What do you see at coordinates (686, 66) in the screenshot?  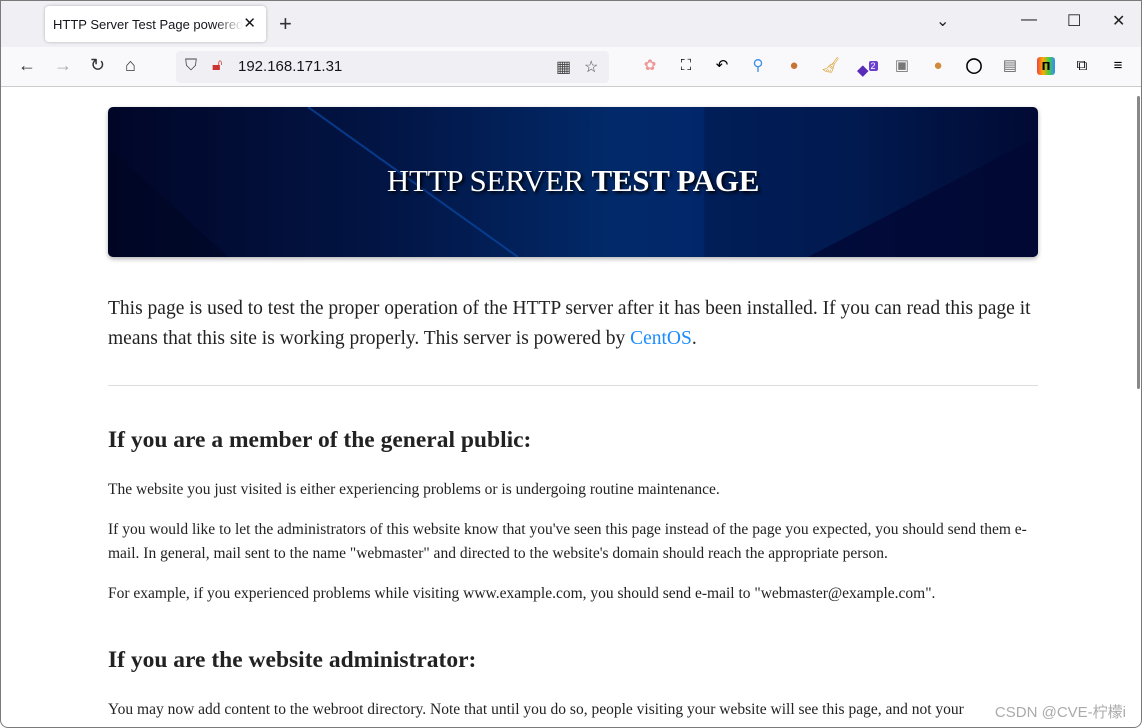 I see `crop-icon: ⛶` at bounding box center [686, 66].